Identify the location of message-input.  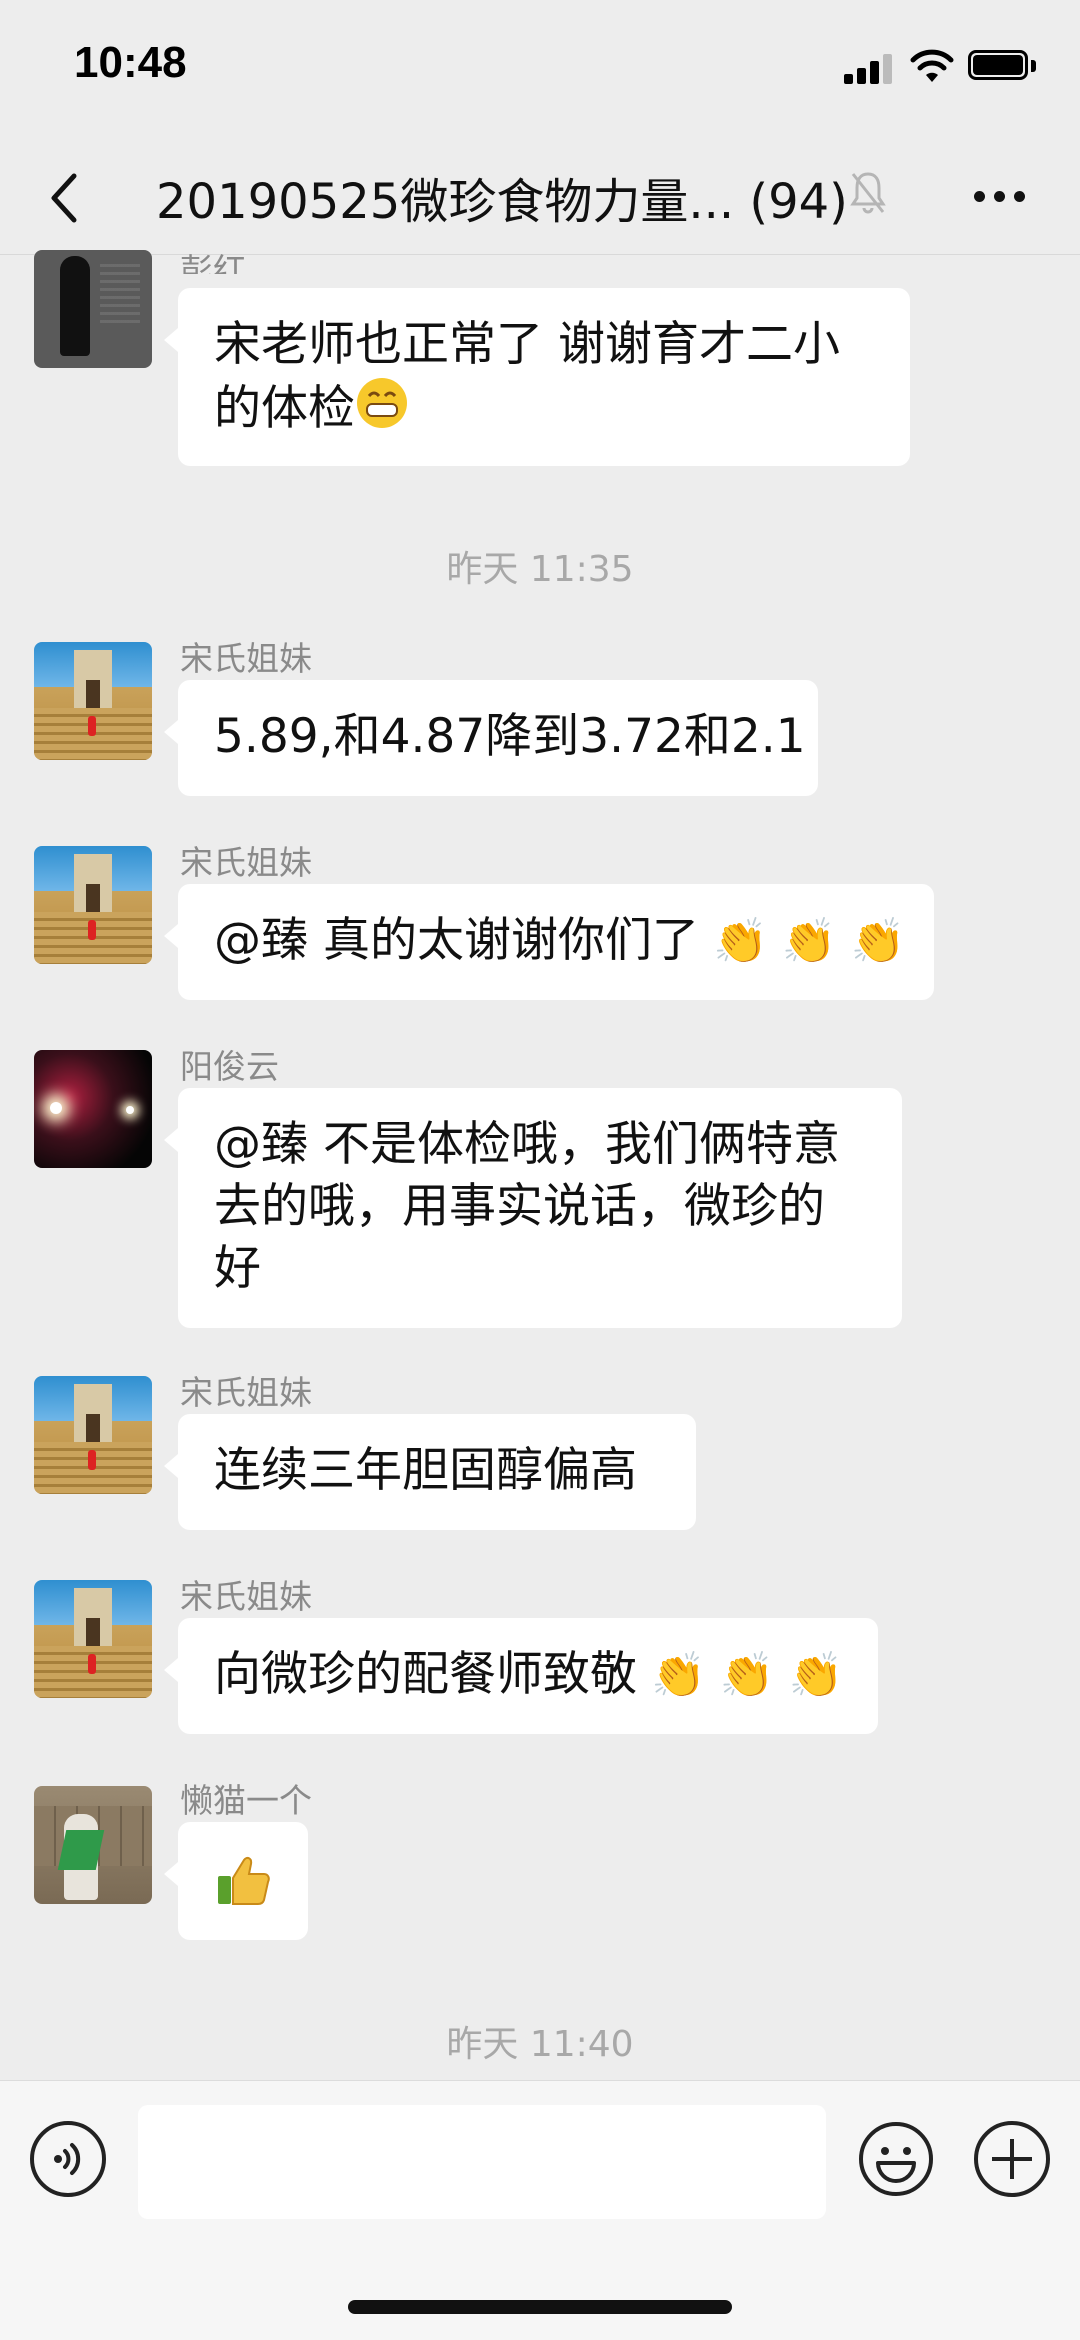
(482, 2162).